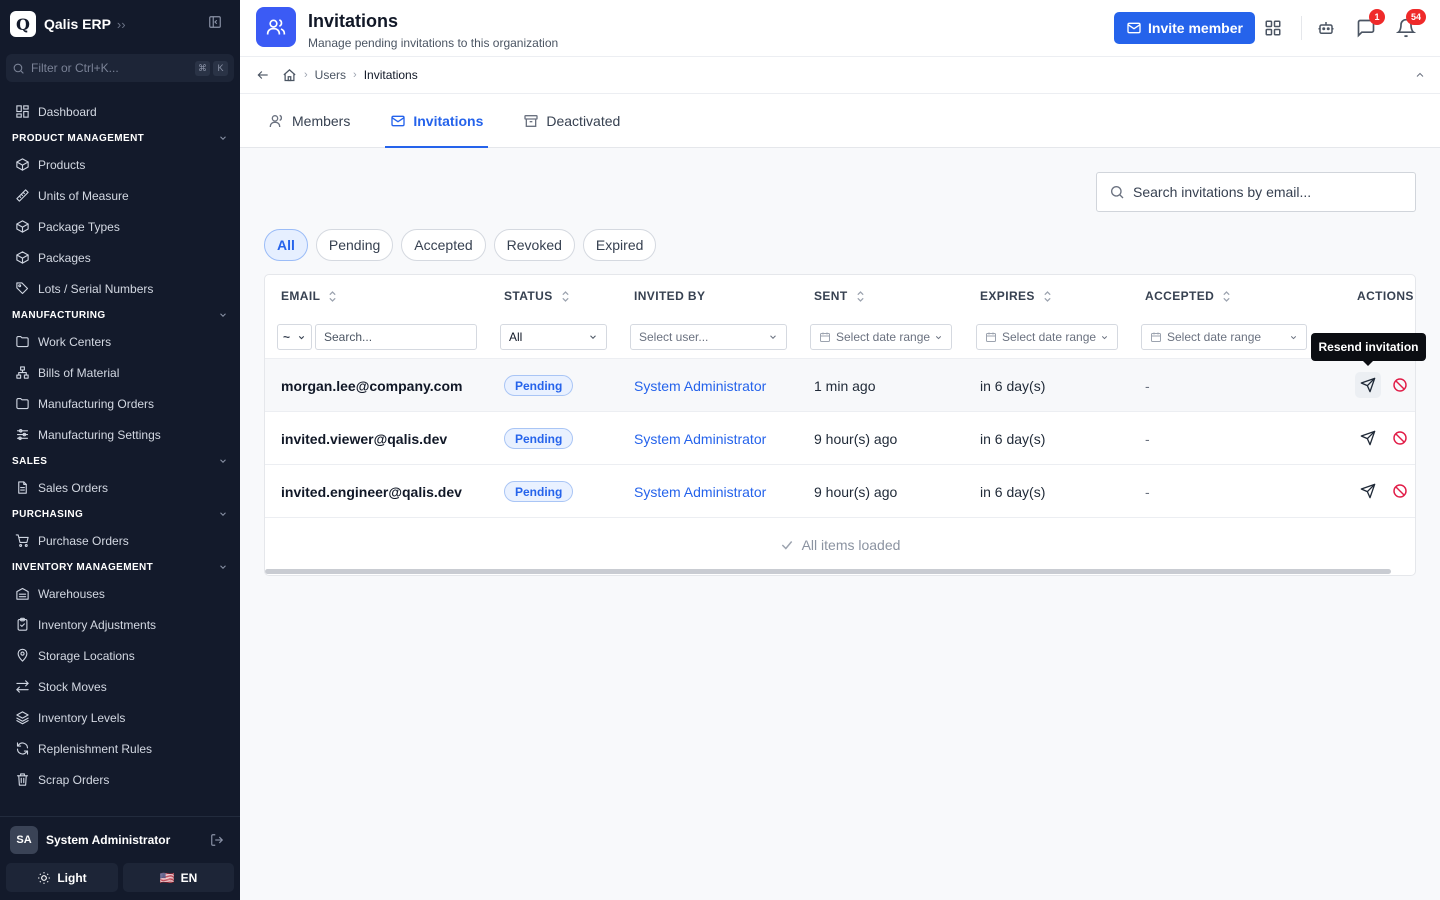  I want to click on sidebar-item-products: Products, so click(120, 164).